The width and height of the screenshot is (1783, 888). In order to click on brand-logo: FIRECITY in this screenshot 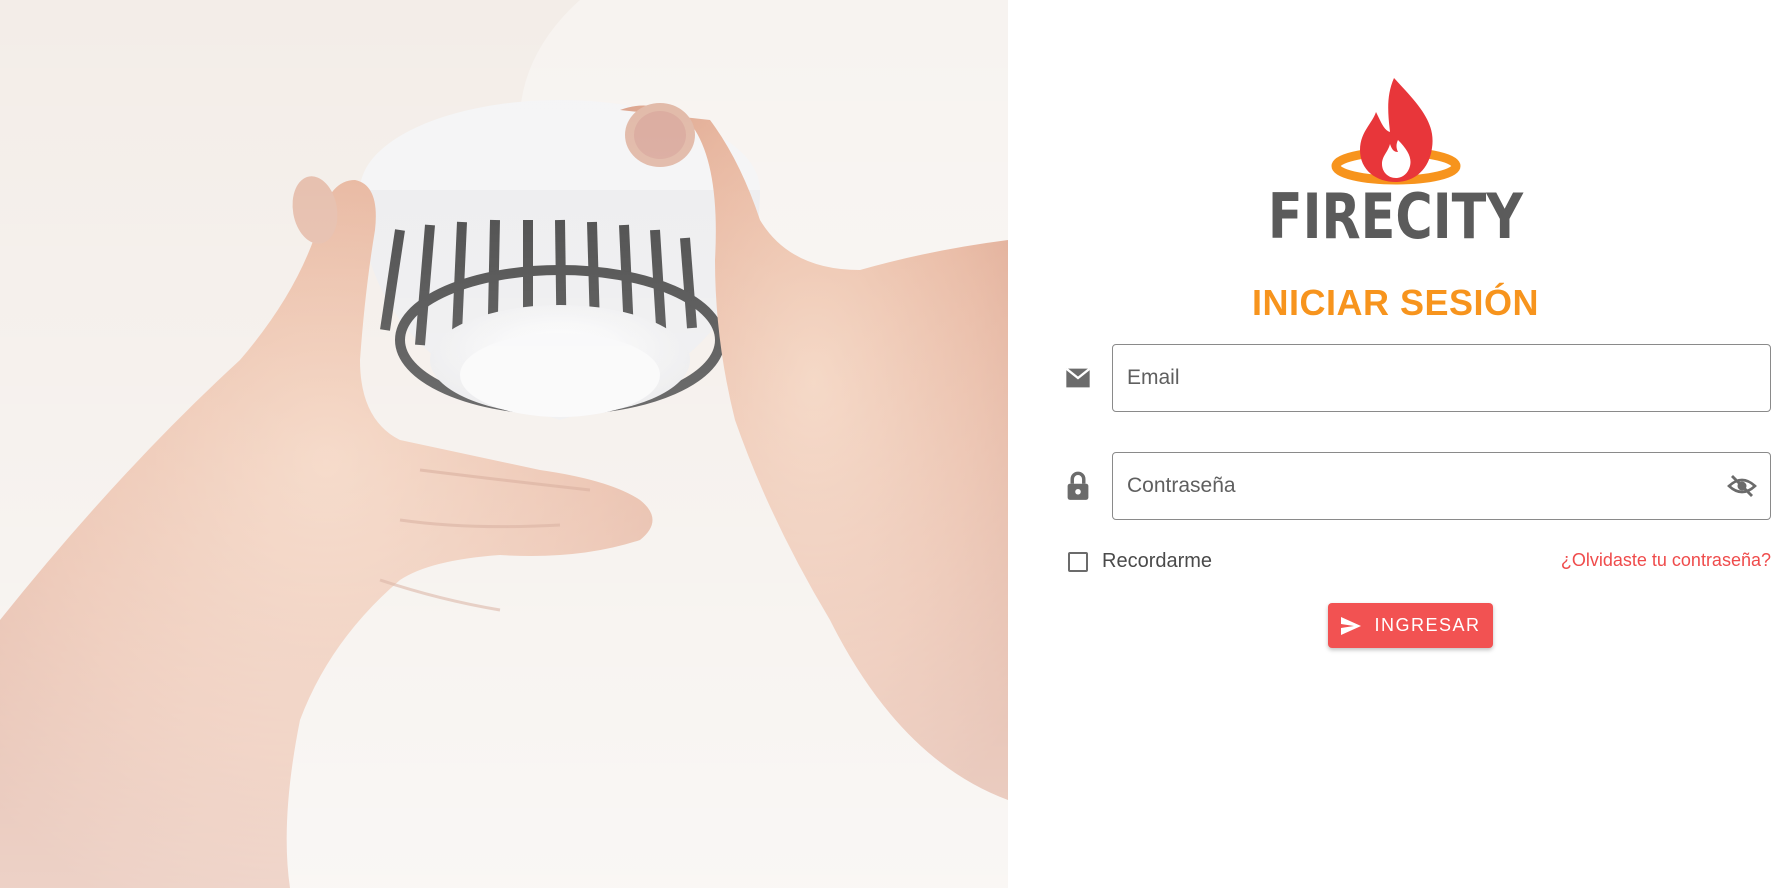, I will do `click(1395, 163)`.